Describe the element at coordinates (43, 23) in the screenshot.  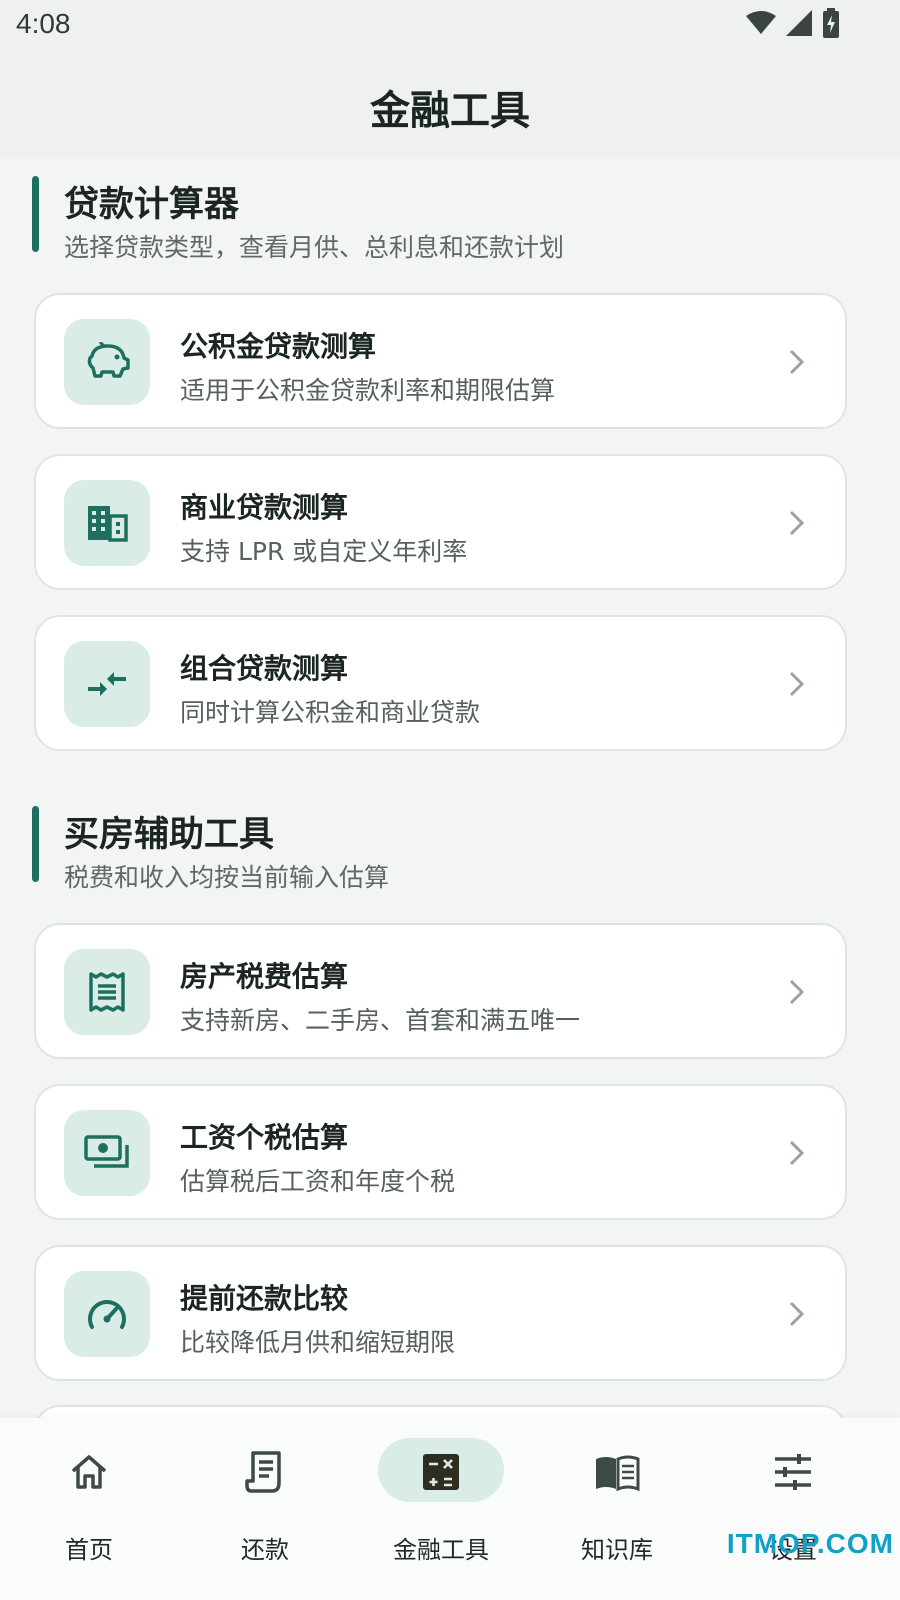
I see `status-time: 4:08` at that location.